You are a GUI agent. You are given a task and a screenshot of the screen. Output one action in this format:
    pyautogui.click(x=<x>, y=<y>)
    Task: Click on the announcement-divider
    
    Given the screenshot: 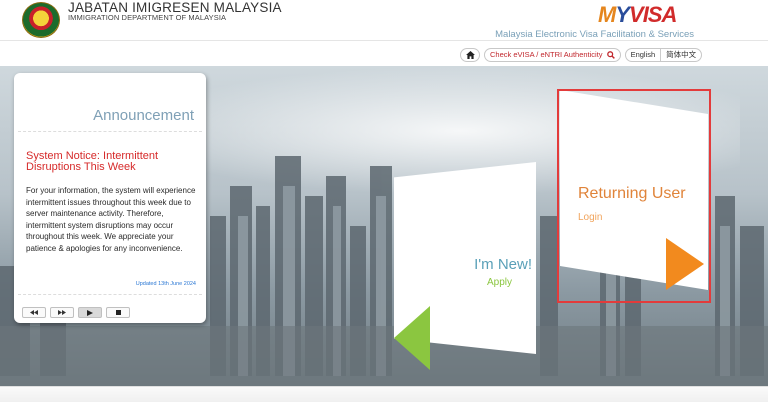 What is the action you would take?
    pyautogui.click(x=110, y=132)
    